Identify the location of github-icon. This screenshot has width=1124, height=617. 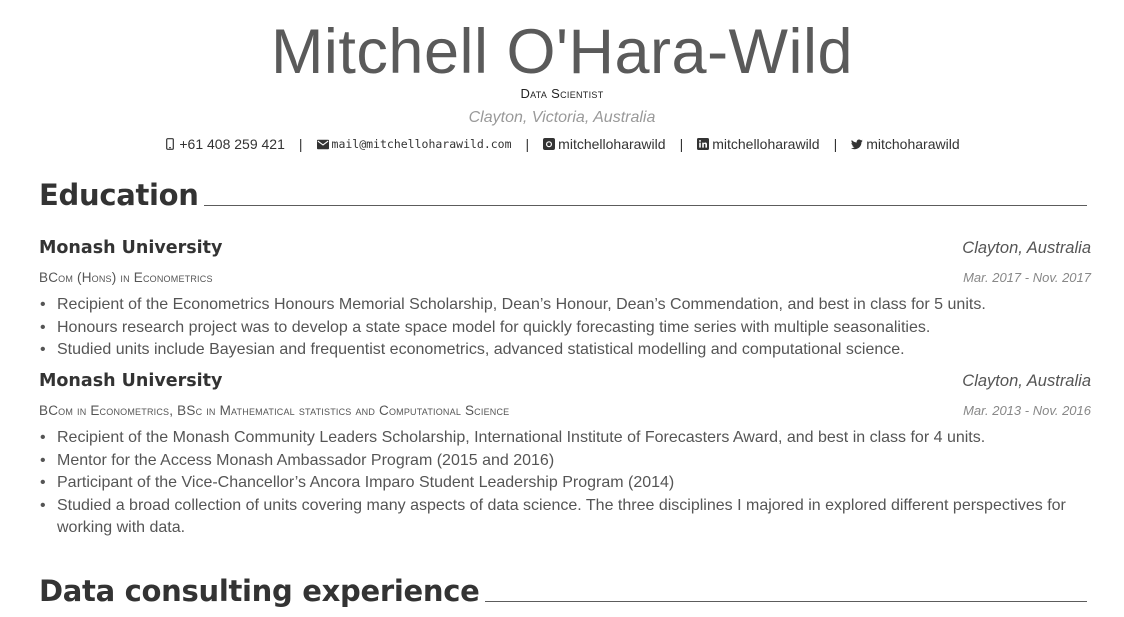
(549, 144).